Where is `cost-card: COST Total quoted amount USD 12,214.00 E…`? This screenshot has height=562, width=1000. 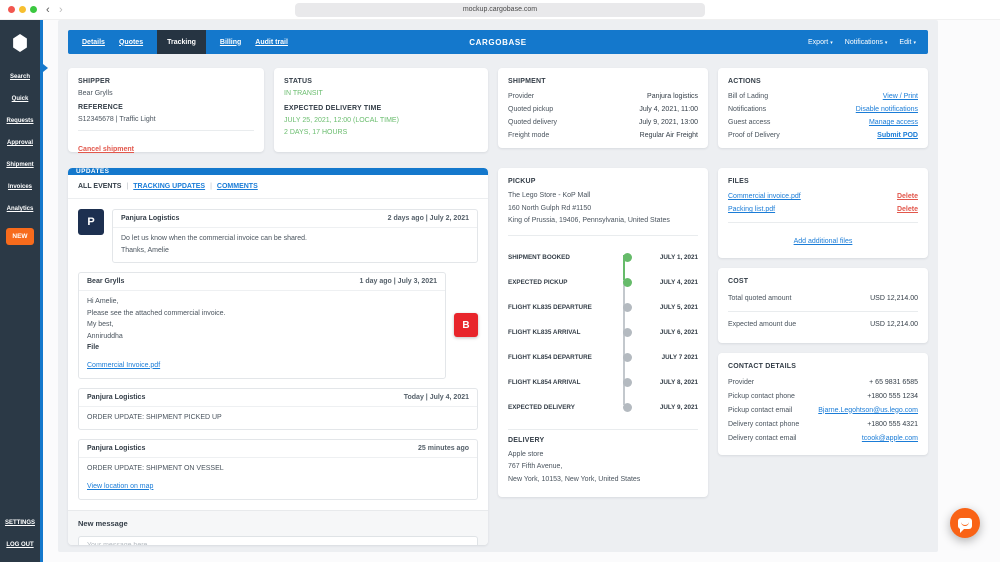 cost-card: COST Total quoted amount USD 12,214.00 E… is located at coordinates (823, 305).